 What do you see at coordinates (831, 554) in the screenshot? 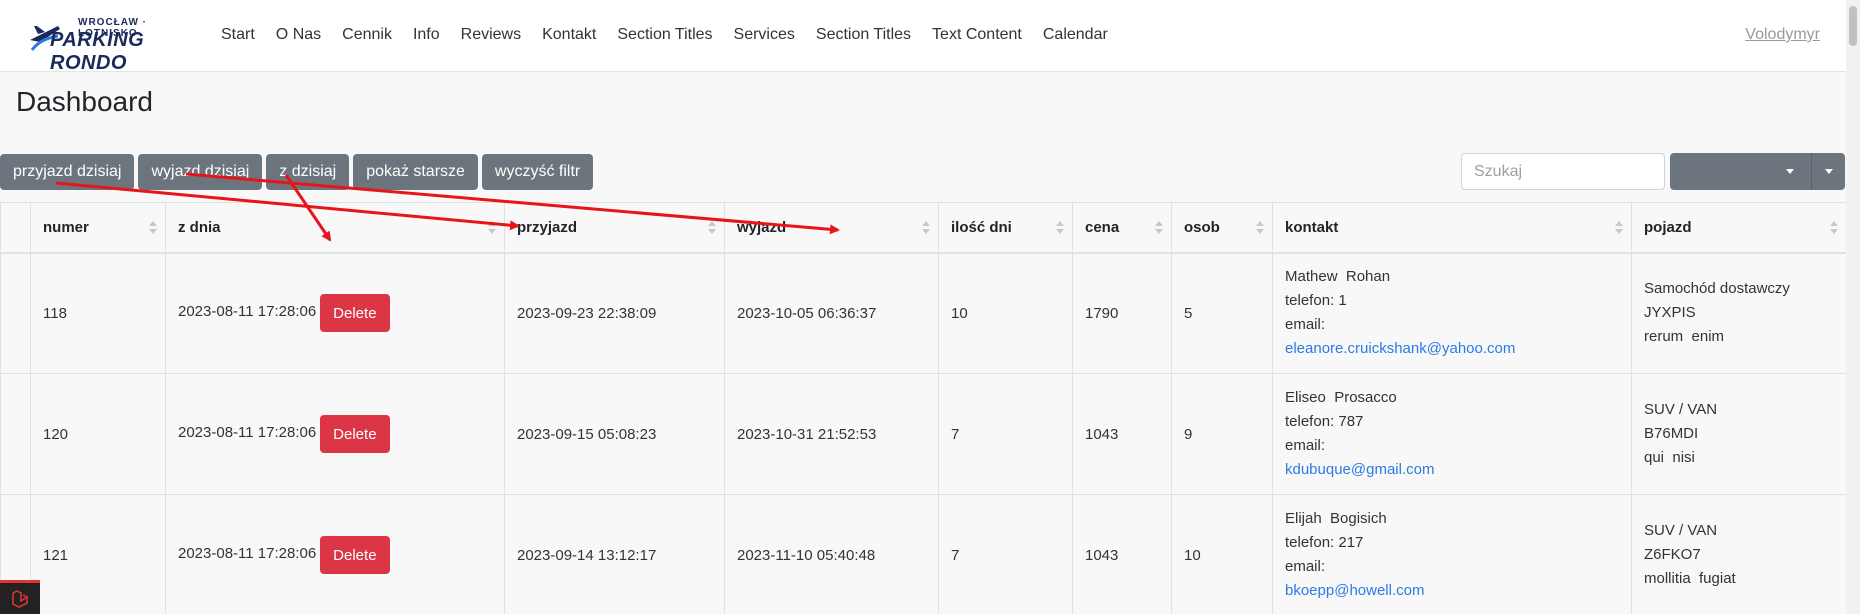
I see `cell-wyjazd: 2023-11-10 05:40:48` at bounding box center [831, 554].